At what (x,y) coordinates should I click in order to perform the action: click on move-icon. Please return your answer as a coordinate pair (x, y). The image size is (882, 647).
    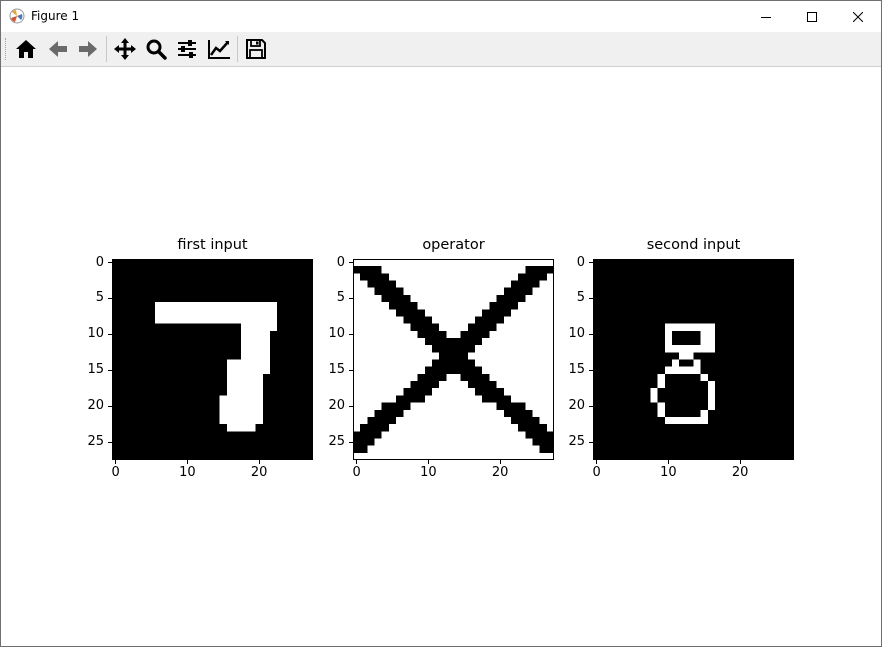
    Looking at the image, I should click on (125, 49).